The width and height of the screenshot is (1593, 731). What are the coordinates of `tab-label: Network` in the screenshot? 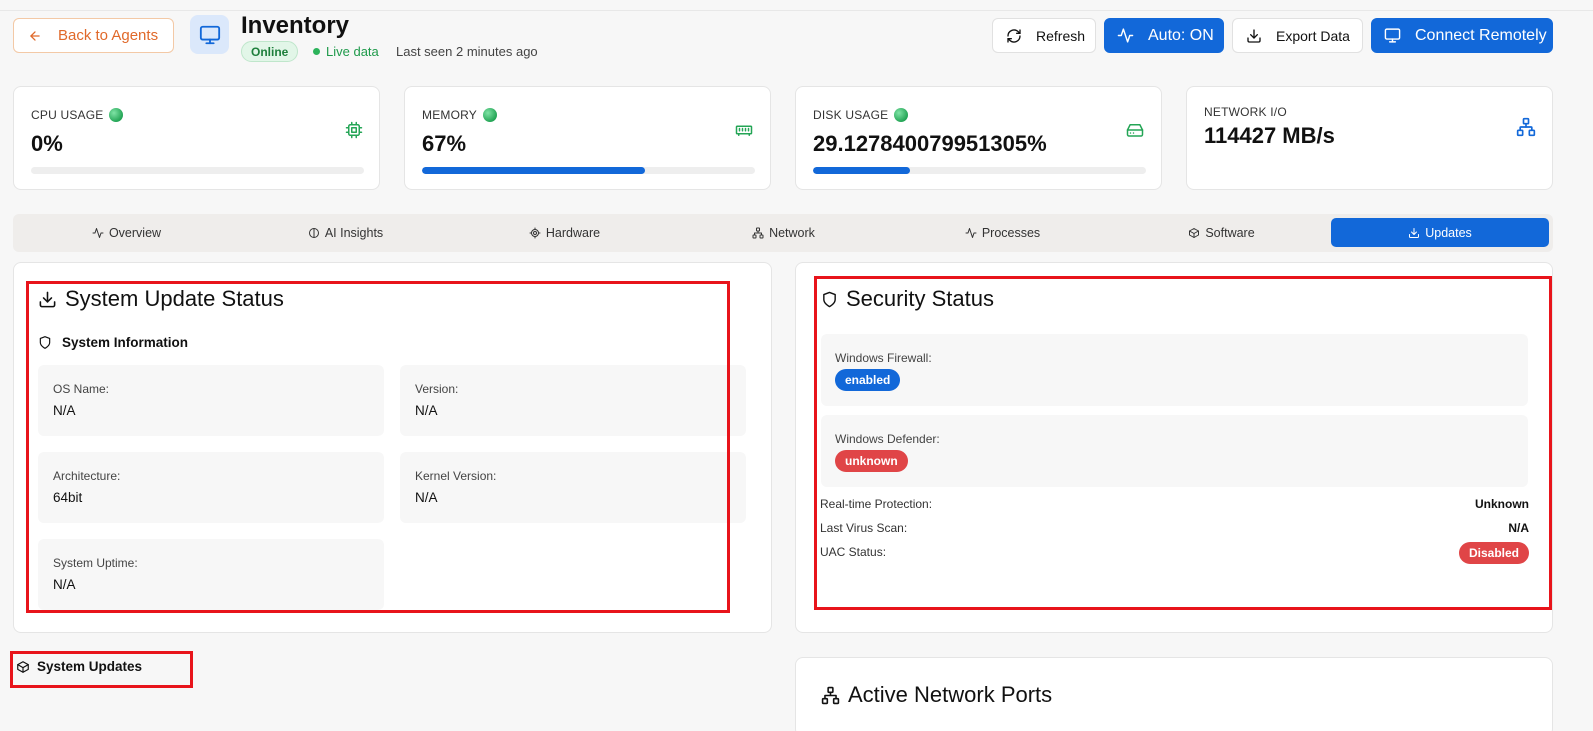 It's located at (792, 232).